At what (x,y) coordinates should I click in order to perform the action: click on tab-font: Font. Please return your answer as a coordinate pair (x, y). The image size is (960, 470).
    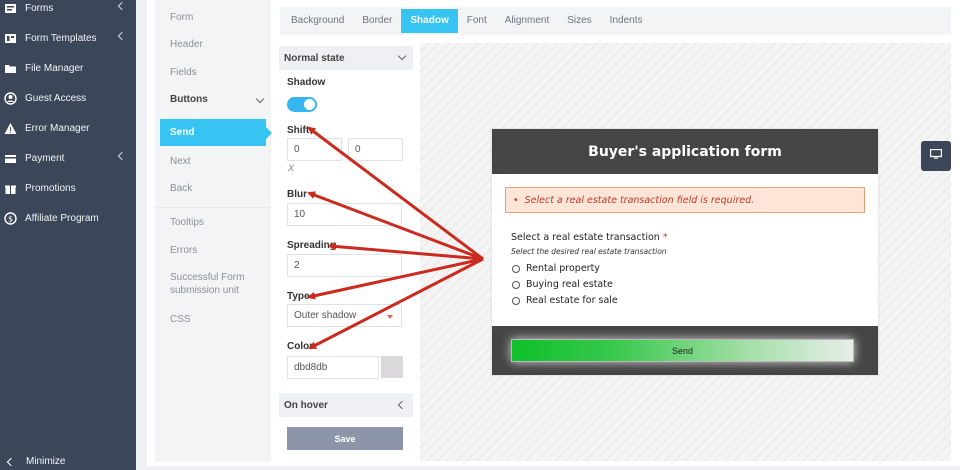
    Looking at the image, I should click on (477, 21).